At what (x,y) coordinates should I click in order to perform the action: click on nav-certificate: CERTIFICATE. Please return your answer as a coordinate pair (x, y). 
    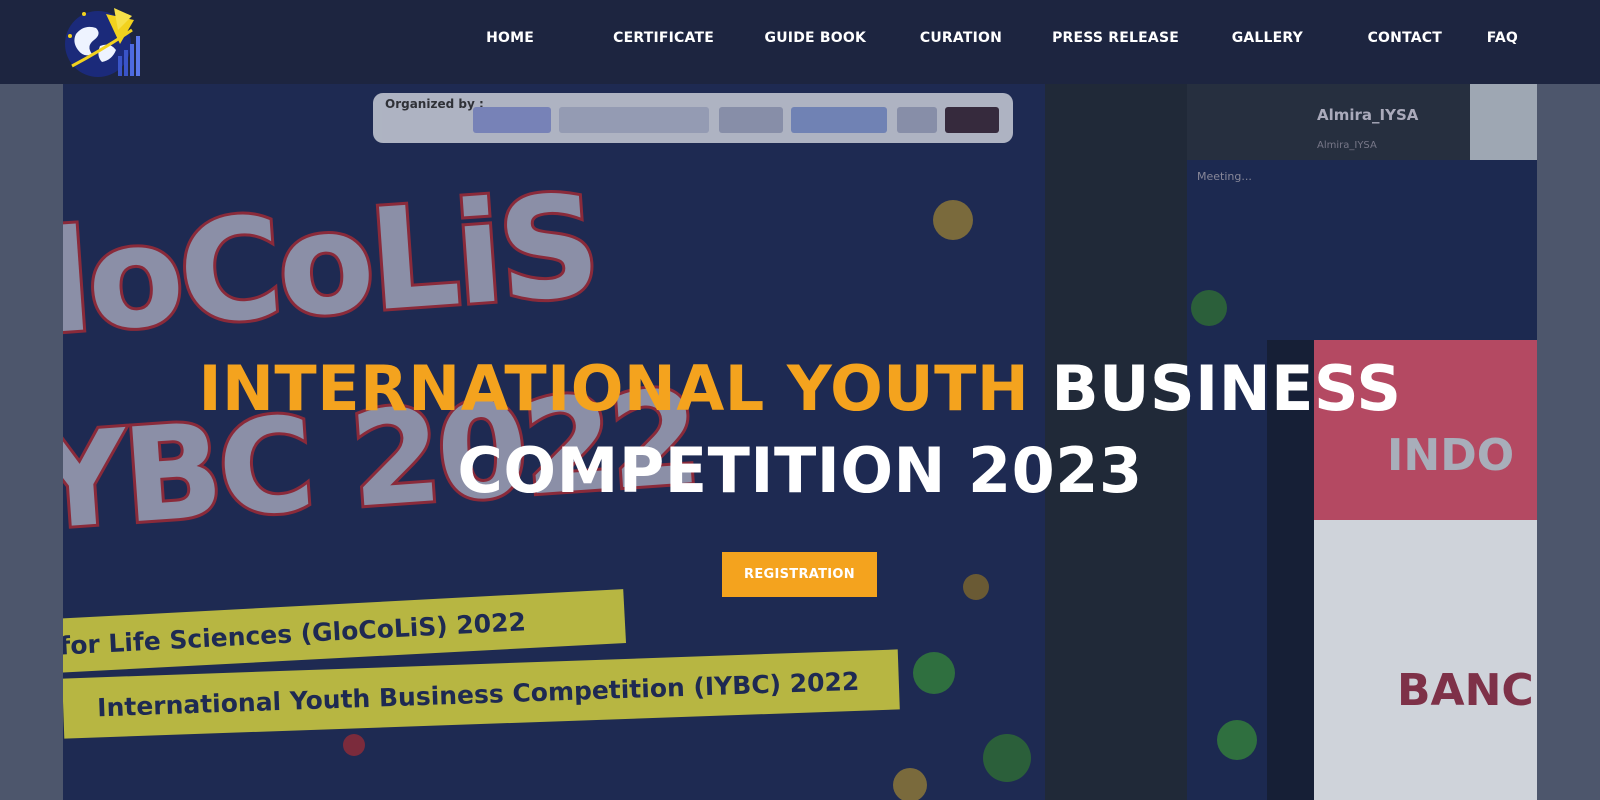
    Looking at the image, I should click on (663, 38).